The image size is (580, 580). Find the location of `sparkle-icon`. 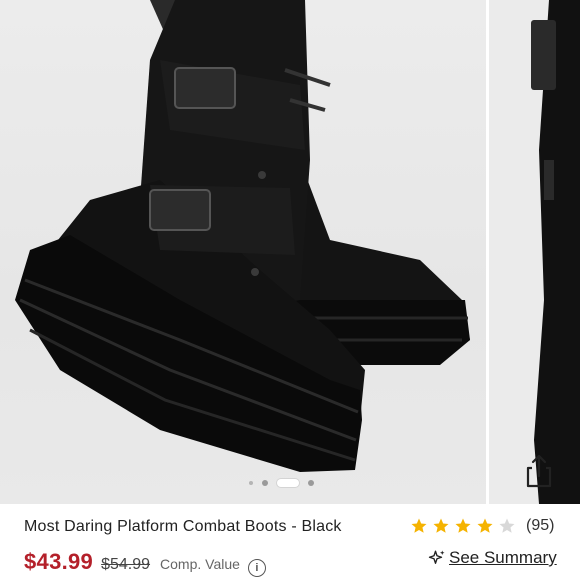

sparkle-icon is located at coordinates (436, 557).